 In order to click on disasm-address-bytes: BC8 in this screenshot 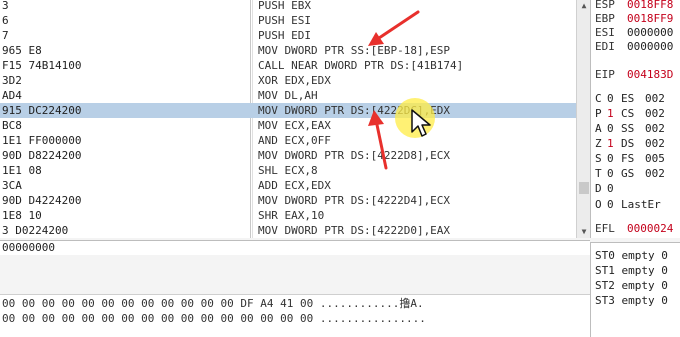, I will do `click(12, 125)`.